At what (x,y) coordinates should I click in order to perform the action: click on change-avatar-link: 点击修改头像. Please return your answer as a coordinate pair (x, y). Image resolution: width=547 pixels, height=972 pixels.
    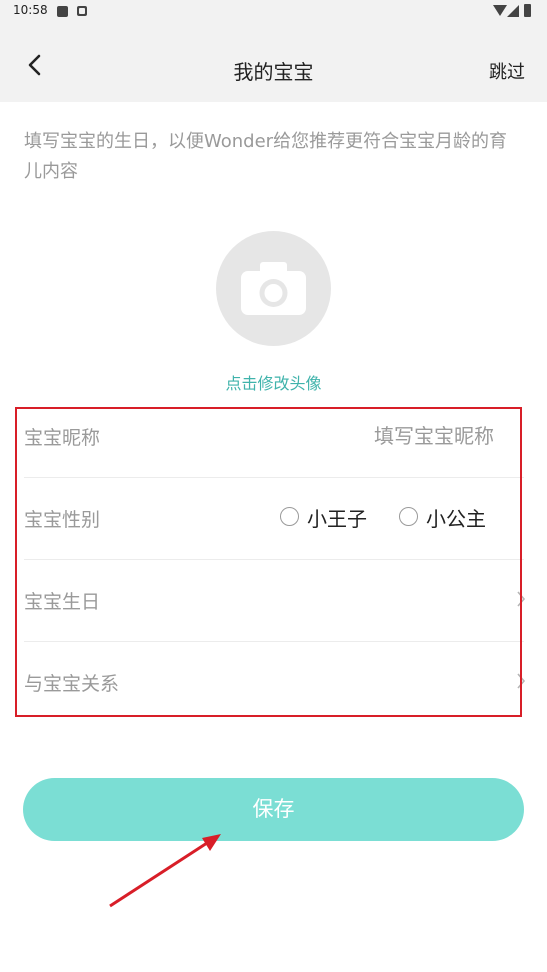
    Looking at the image, I should click on (273, 382).